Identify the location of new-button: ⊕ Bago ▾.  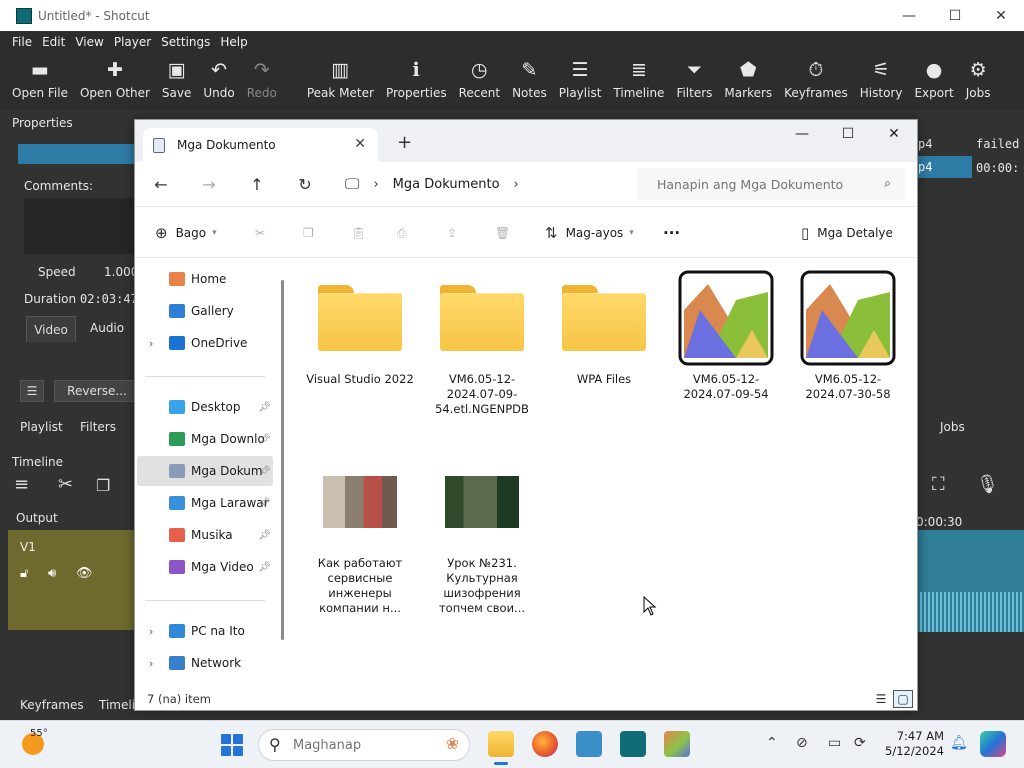
(186, 233).